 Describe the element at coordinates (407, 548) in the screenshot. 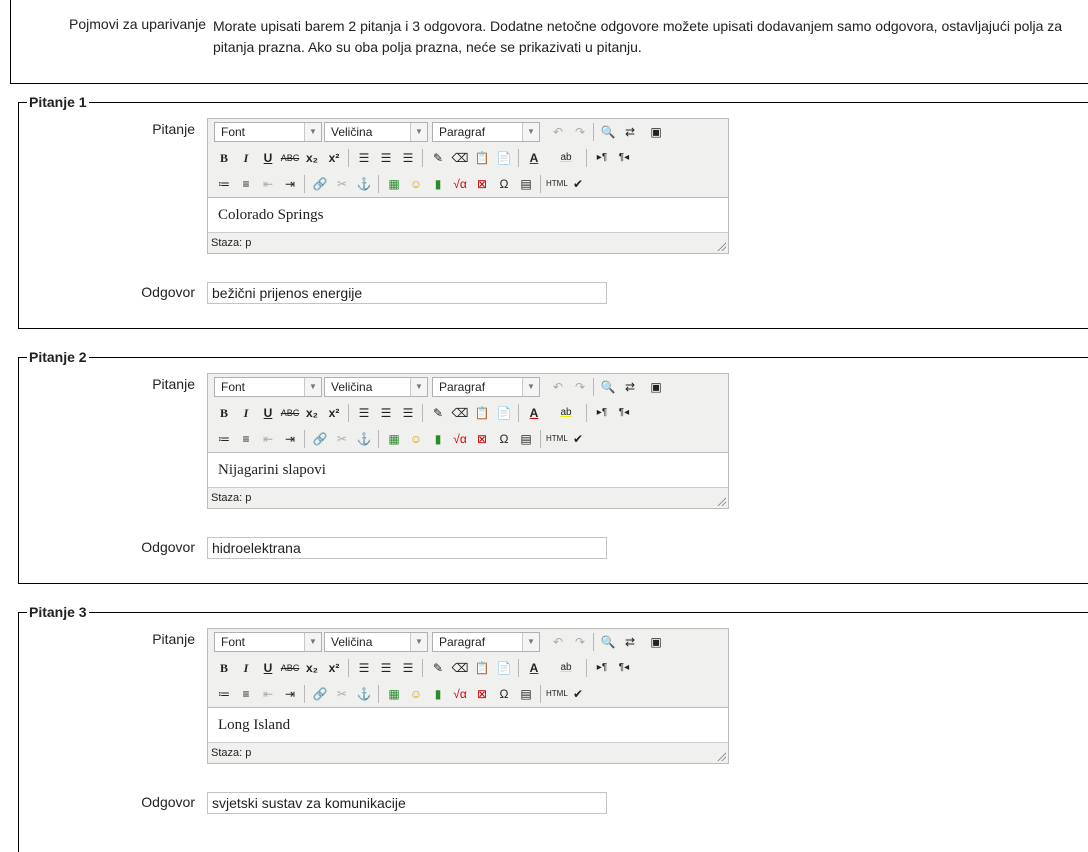

I see `answer-input: hidroelektrana` at that location.